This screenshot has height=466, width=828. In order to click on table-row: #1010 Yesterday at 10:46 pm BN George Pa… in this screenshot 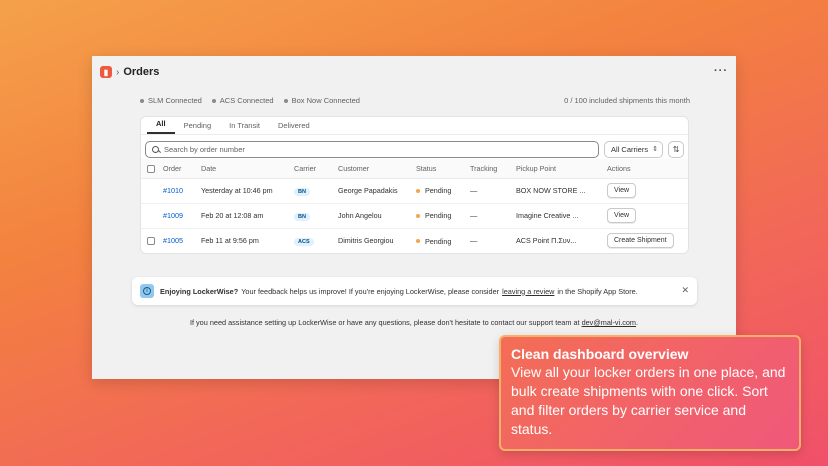, I will do `click(414, 191)`.